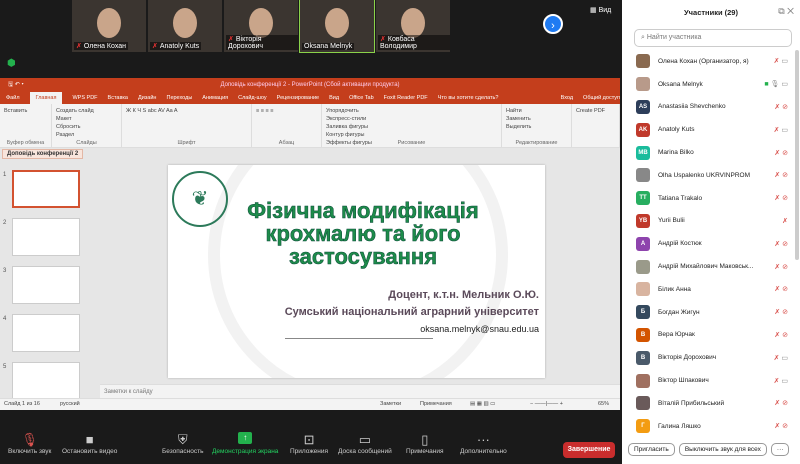  What do you see at coordinates (411, 127) in the screenshot?
I see `ribbon-command: Заливка фигуры` at bounding box center [411, 127].